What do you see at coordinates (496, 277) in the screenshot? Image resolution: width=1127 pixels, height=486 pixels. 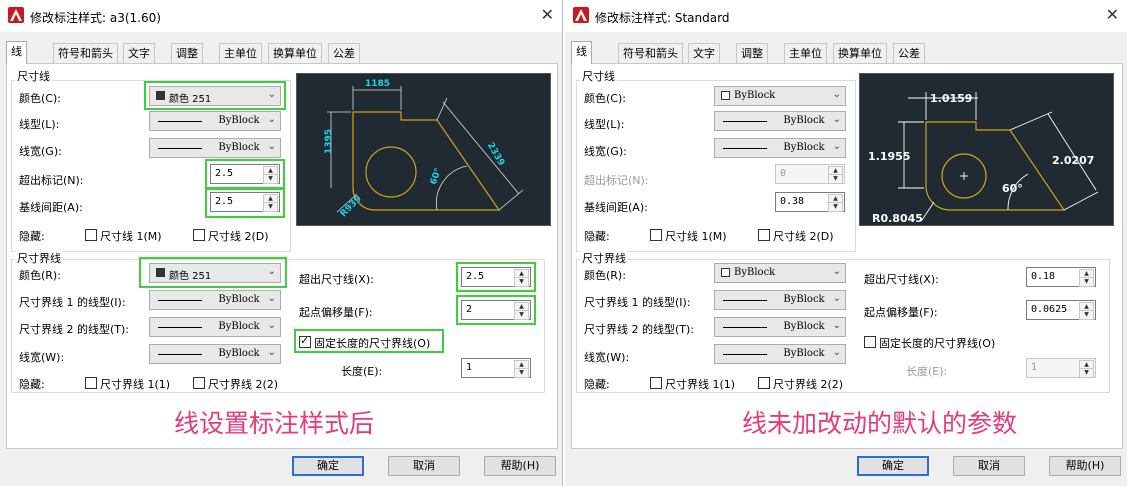 I see `extend-beyond-input: 2.5 ▲ ▼` at bounding box center [496, 277].